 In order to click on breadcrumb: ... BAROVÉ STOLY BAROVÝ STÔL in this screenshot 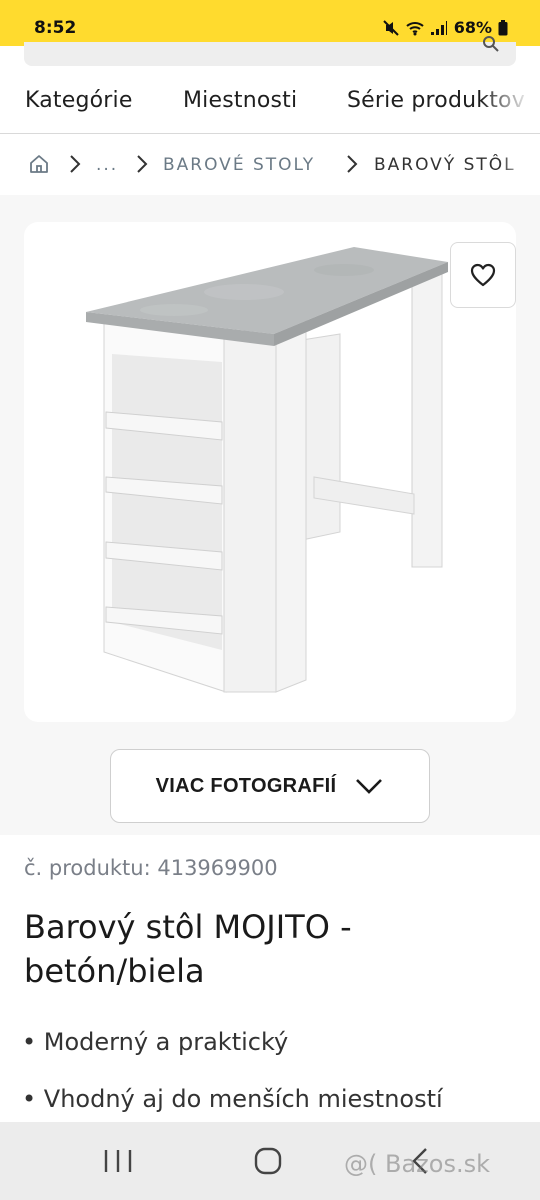, I will do `click(270, 165)`.